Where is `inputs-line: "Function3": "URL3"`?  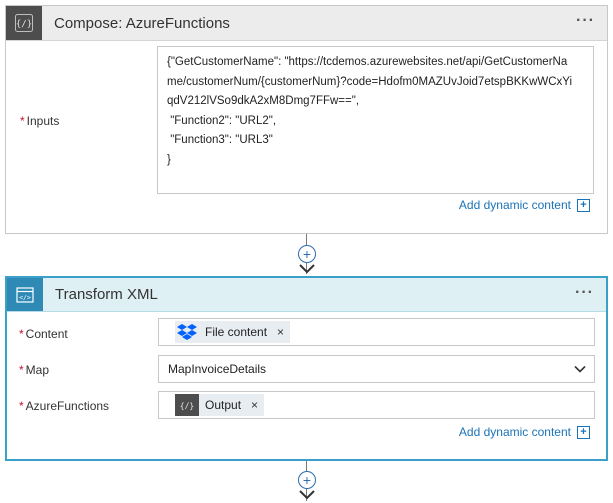 inputs-line: "Function3": "URL3" is located at coordinates (220, 140).